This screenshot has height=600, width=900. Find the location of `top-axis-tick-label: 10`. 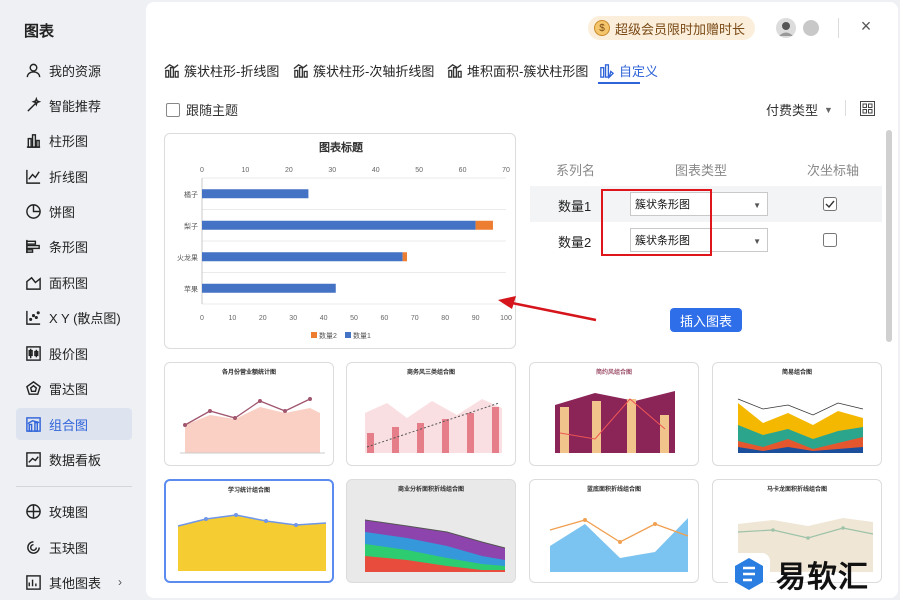

top-axis-tick-label: 10 is located at coordinates (246, 170).